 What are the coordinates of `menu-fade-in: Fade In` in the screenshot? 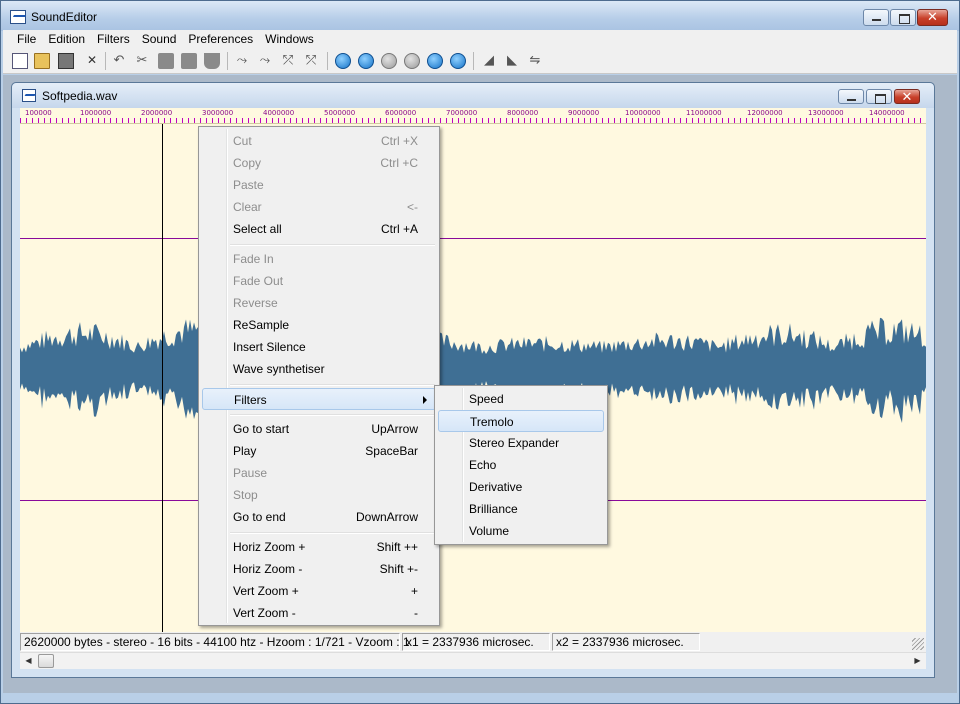 It's located at (319, 259).